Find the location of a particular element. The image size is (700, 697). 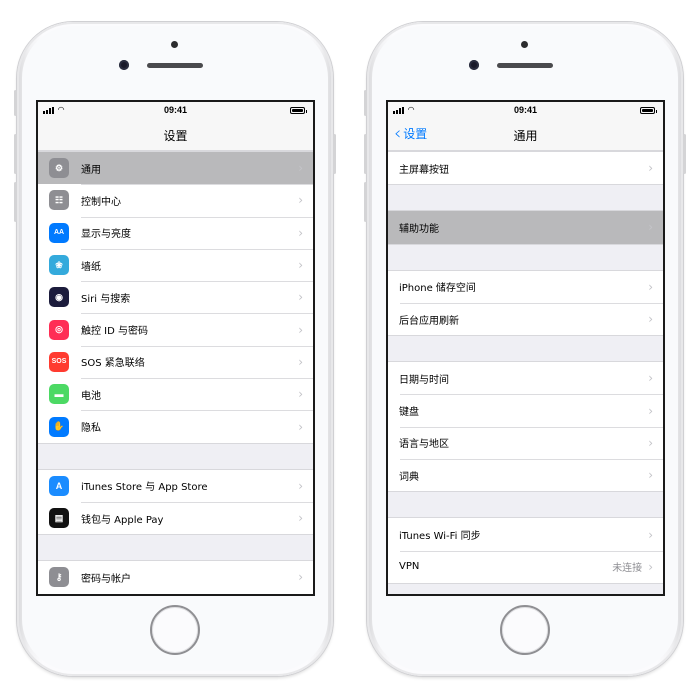

row-label: VPN is located at coordinates (409, 567).